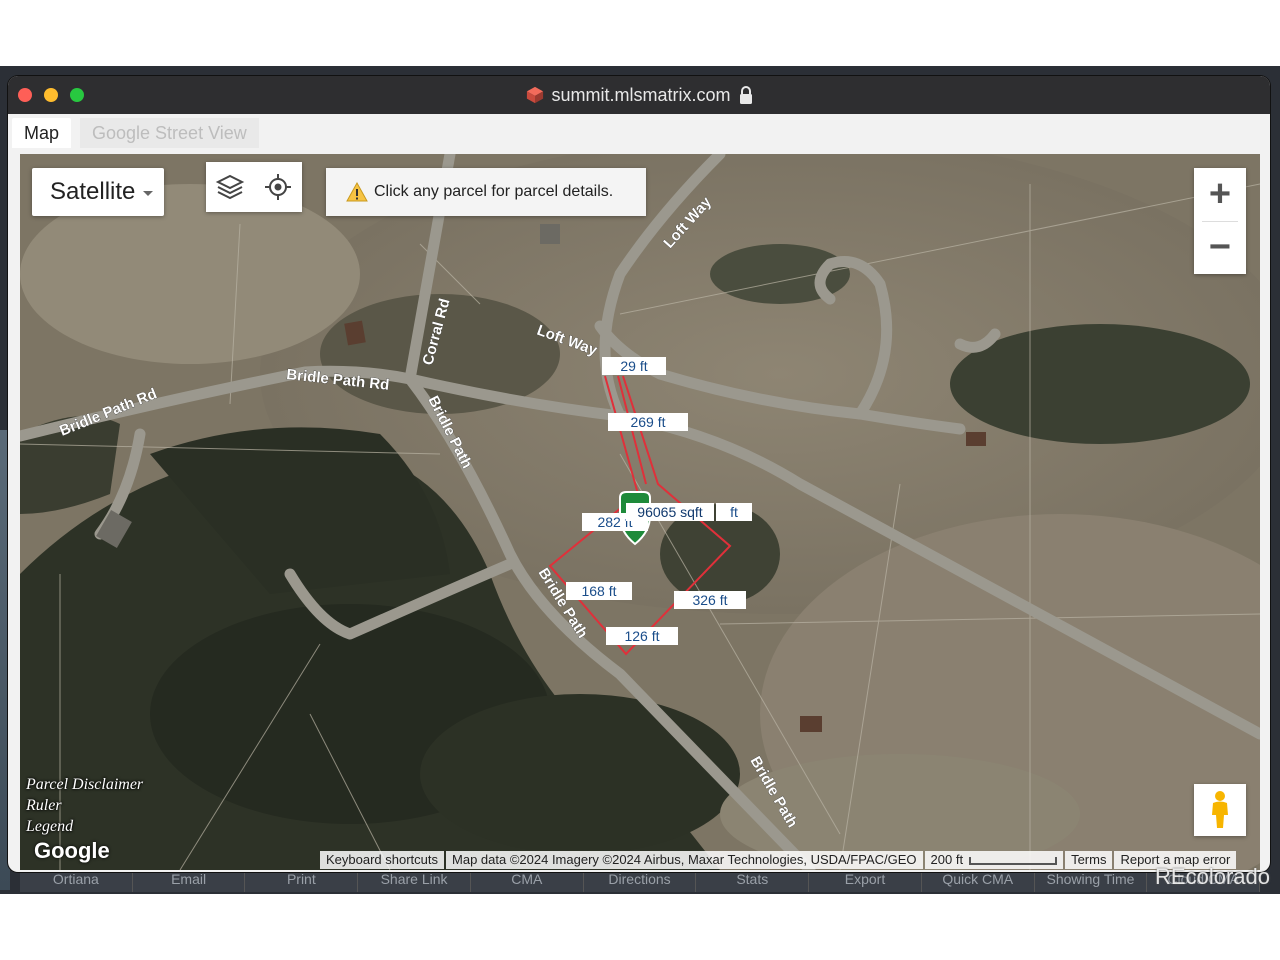 The width and height of the screenshot is (1280, 960). What do you see at coordinates (72, 850) in the screenshot?
I see `google-logo: Google` at bounding box center [72, 850].